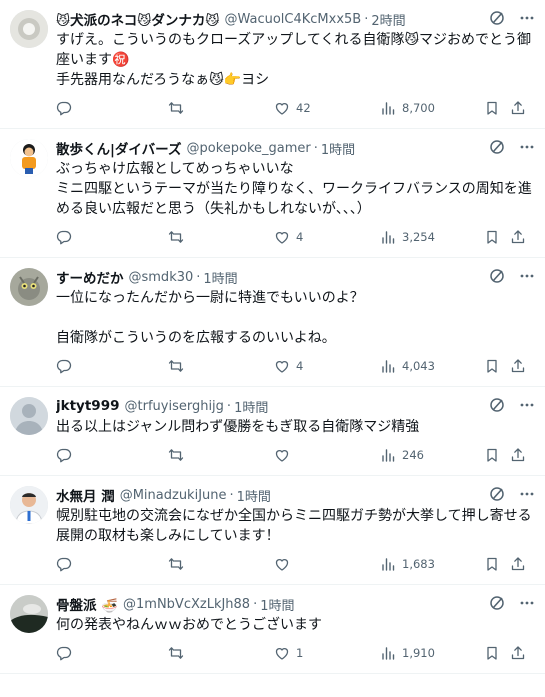 The height and width of the screenshot is (697, 545). Describe the element at coordinates (90, 277) in the screenshot. I see `display-name: すーめだか` at that location.